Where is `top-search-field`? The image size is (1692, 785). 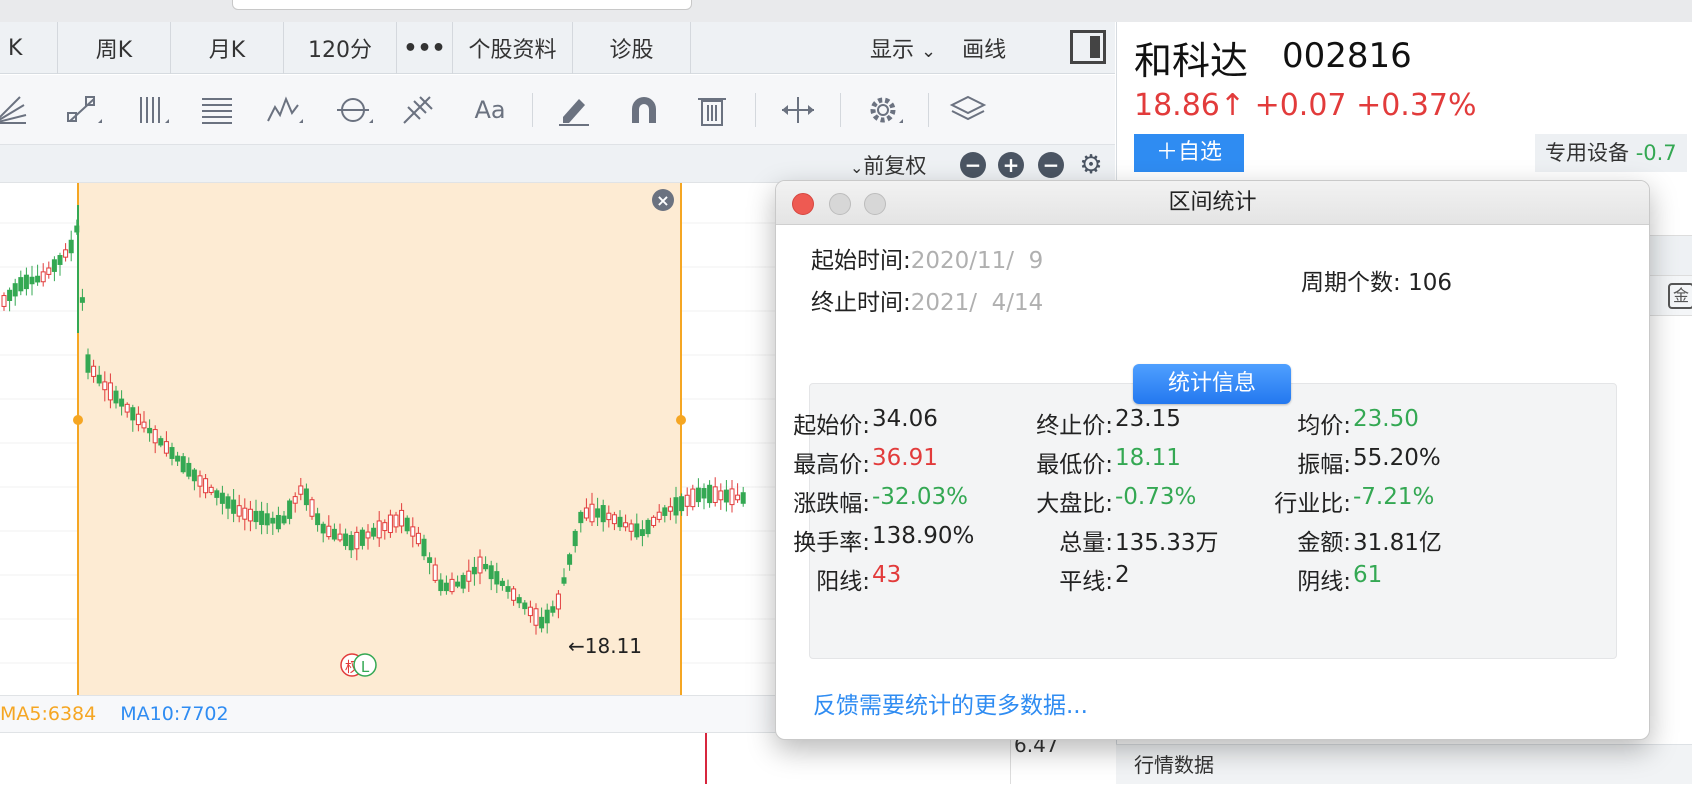 top-search-field is located at coordinates (462, 5).